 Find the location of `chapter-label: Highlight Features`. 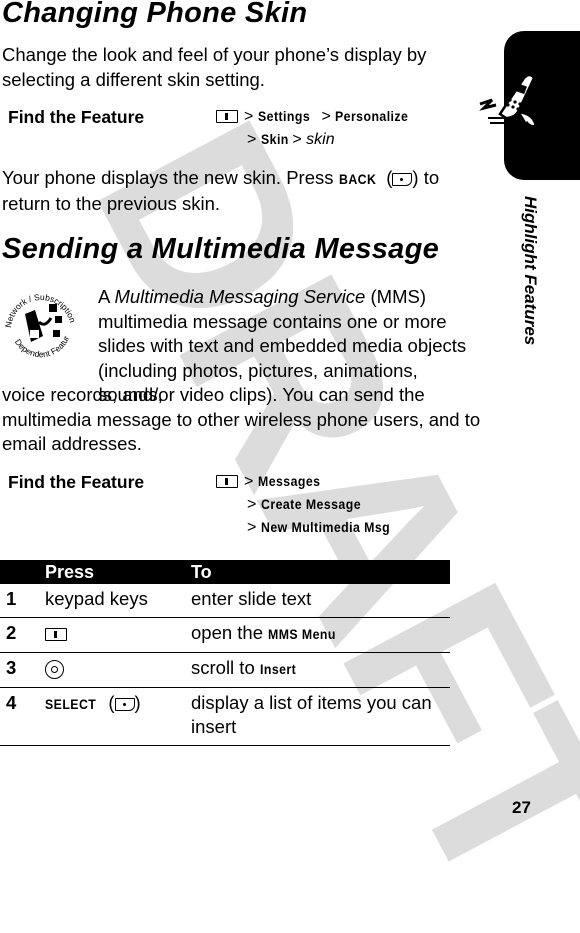

chapter-label: Highlight Features is located at coordinates (530, 271).